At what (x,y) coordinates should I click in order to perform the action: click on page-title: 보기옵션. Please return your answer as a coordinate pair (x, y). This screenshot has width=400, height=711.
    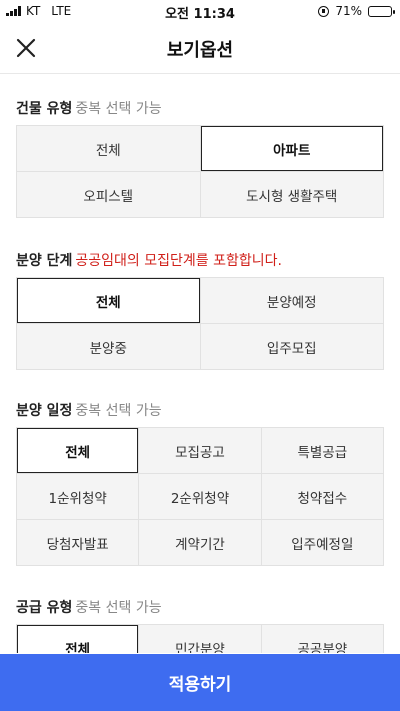
    Looking at the image, I should click on (200, 50).